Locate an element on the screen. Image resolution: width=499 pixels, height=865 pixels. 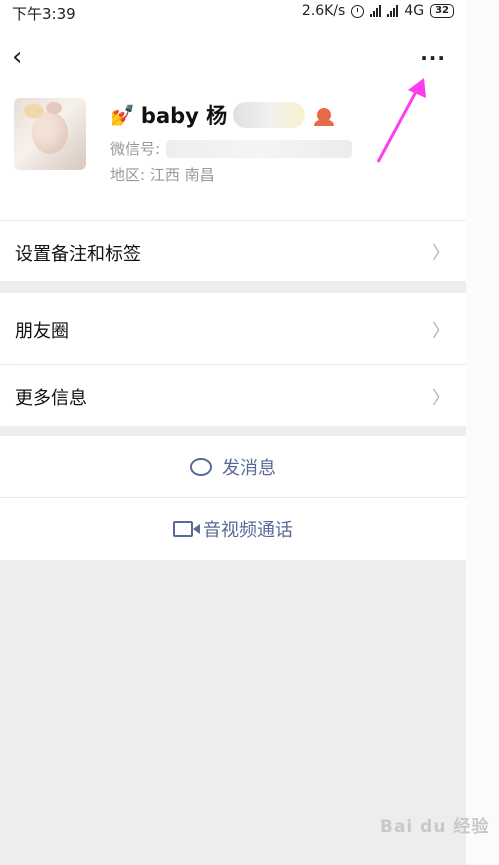
region-label: 地区: is located at coordinates (128, 175).